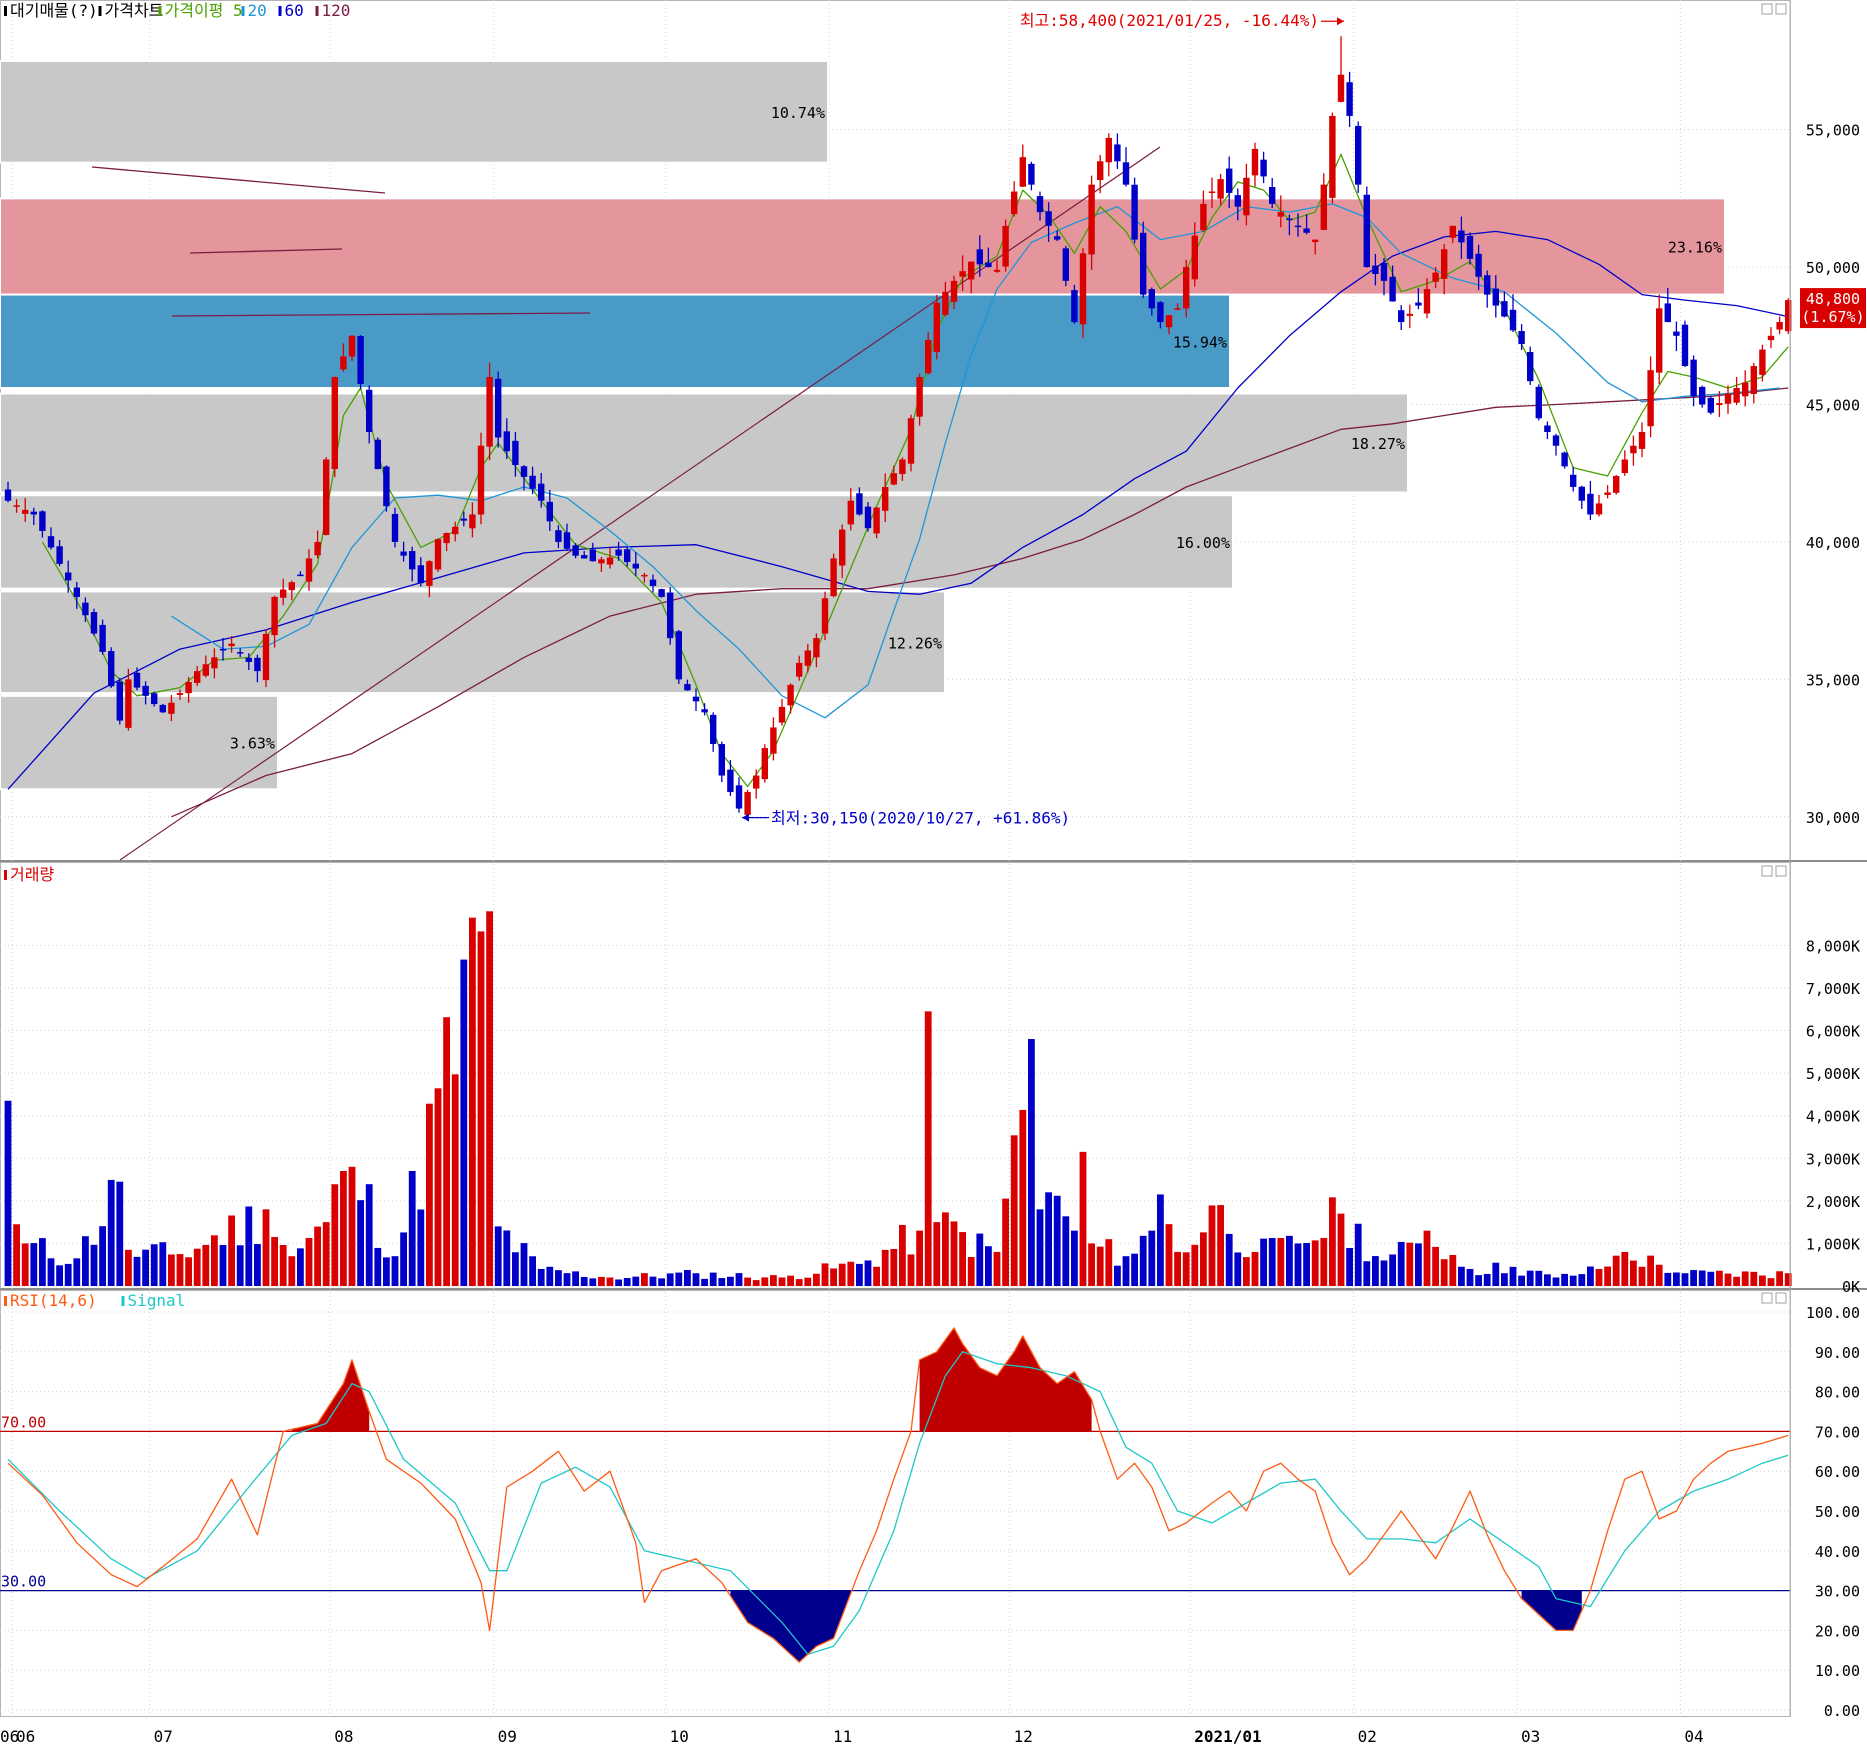  What do you see at coordinates (1781, 9) in the screenshot?
I see `price-close-button` at bounding box center [1781, 9].